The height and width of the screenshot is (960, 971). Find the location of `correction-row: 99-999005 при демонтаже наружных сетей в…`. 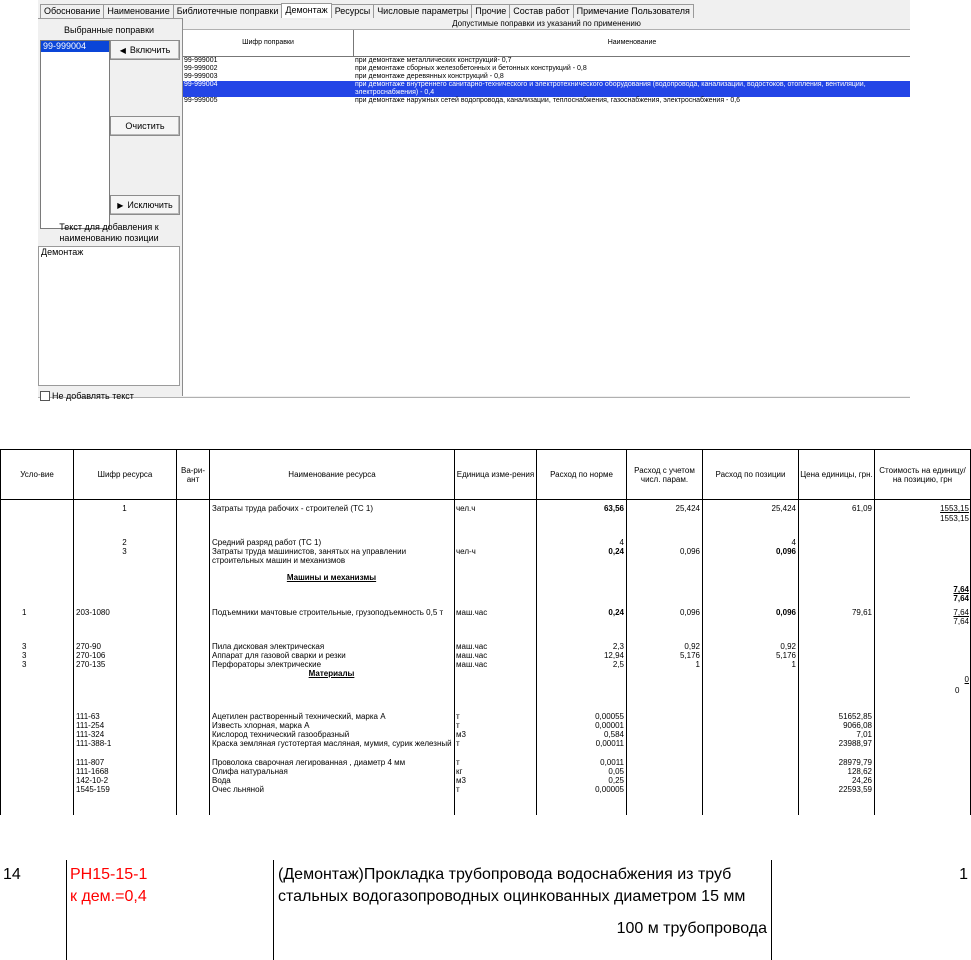

correction-row: 99-999005 при демонтаже наружных сетей в… is located at coordinates (546, 101).